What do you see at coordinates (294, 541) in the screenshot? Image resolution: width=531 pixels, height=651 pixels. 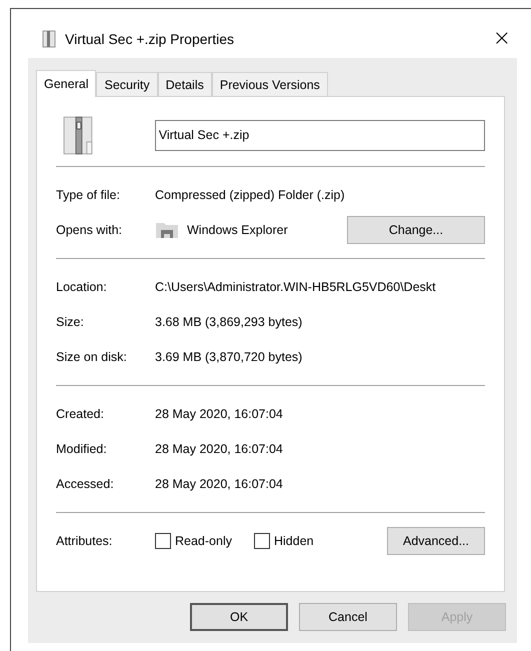 I see `checkbox-label: Hidden` at bounding box center [294, 541].